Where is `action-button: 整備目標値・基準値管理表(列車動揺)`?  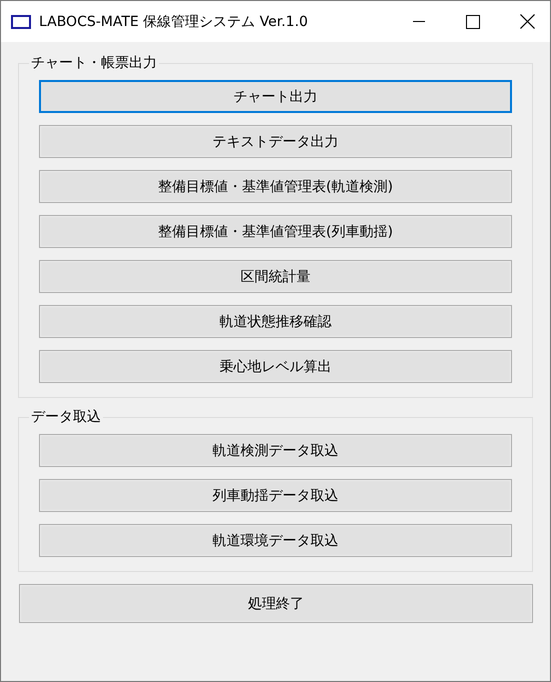 action-button: 整備目標値・基準値管理表(列車動揺) is located at coordinates (275, 231).